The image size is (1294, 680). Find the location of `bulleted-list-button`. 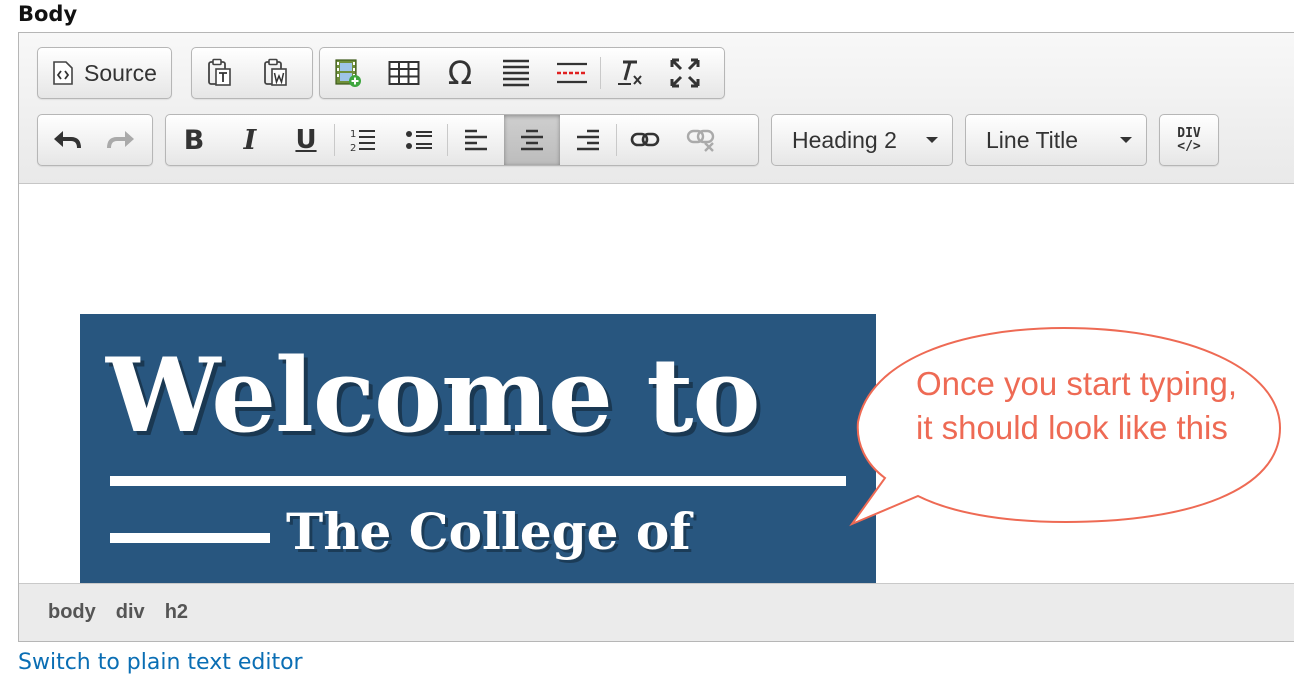

bulleted-list-button is located at coordinates (419, 140).